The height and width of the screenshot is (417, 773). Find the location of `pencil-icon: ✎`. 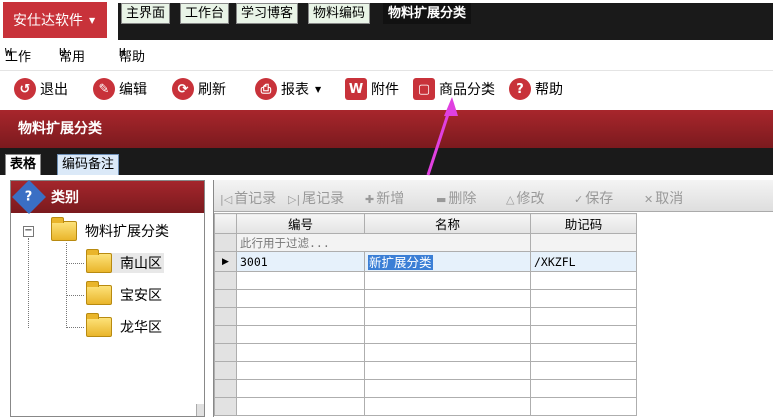

pencil-icon: ✎ is located at coordinates (104, 89).